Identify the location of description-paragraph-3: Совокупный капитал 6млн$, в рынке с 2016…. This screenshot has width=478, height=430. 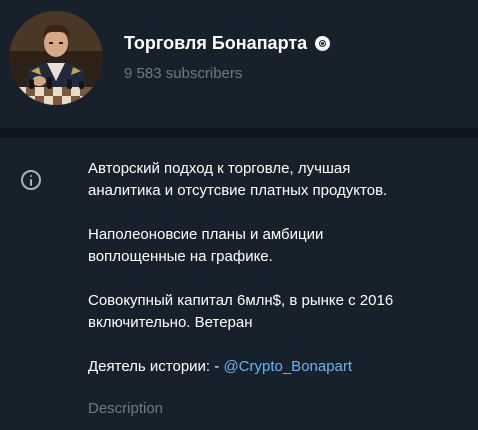
(241, 311).